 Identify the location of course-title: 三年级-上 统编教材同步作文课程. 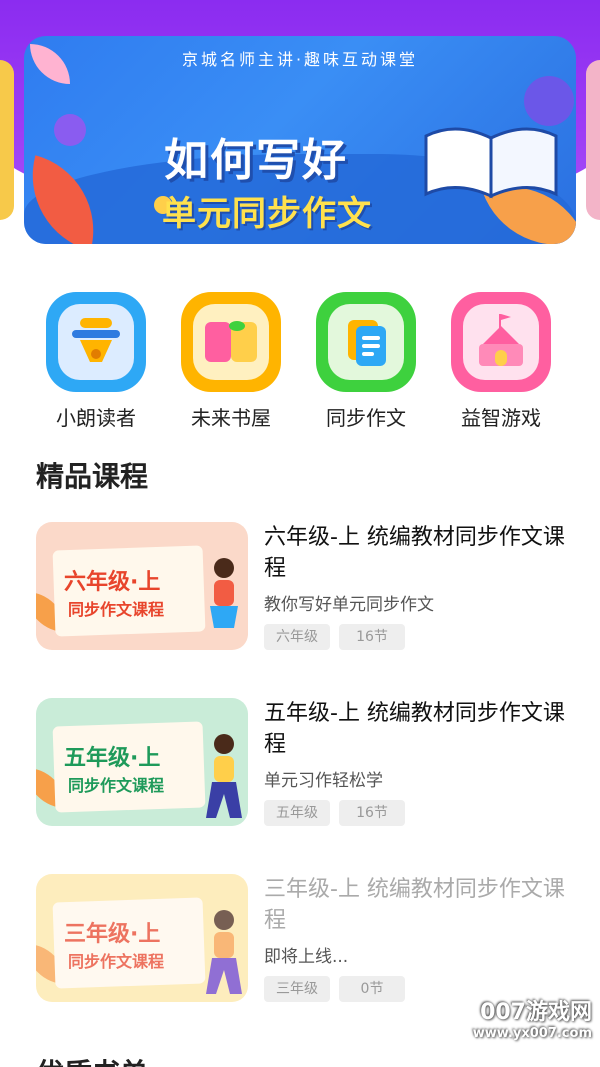
(414, 905).